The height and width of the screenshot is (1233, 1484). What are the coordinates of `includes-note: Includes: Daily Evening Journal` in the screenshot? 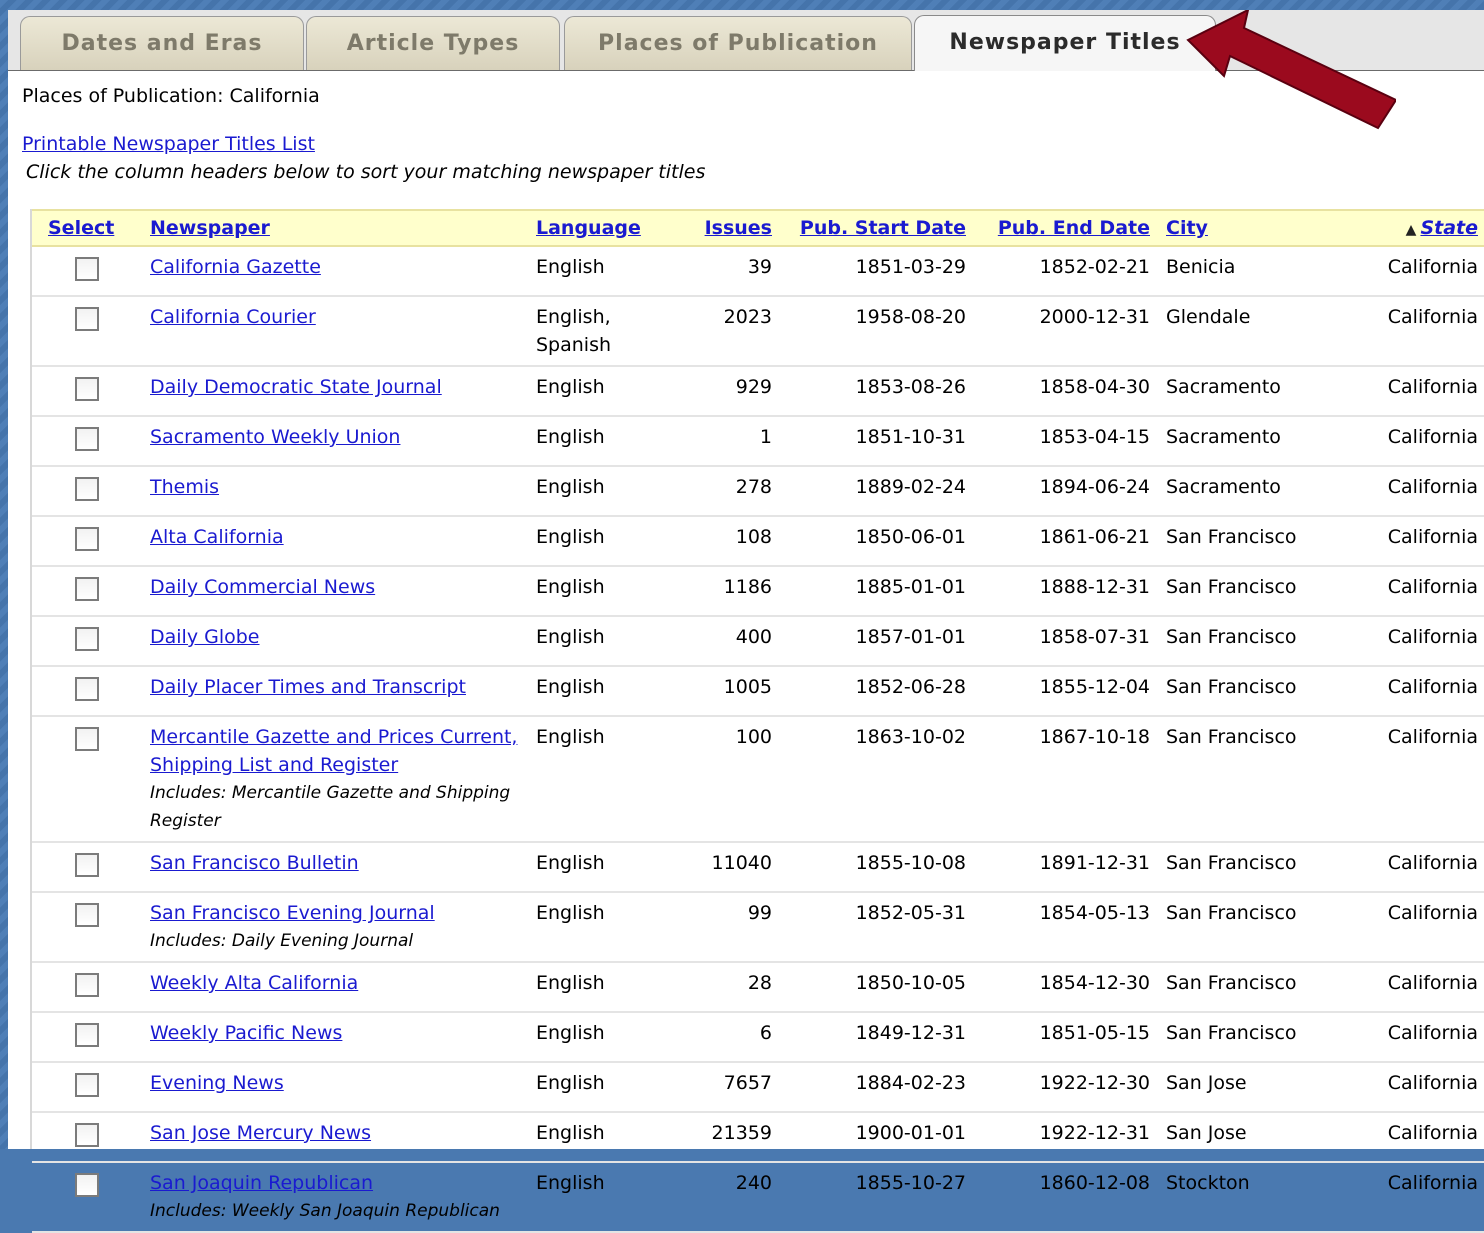 It's located at (282, 941).